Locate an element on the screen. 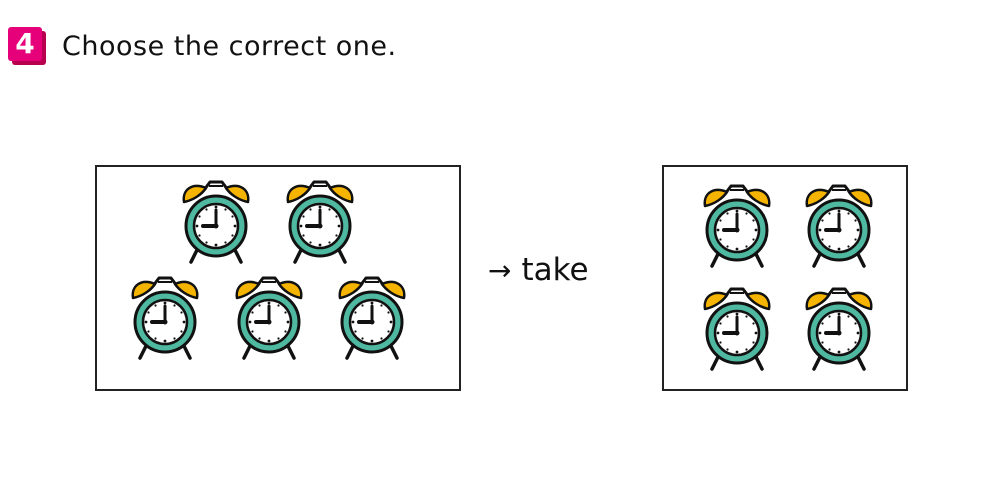 This screenshot has height=500, width=1000. right-arrow-icon: → is located at coordinates (500, 270).